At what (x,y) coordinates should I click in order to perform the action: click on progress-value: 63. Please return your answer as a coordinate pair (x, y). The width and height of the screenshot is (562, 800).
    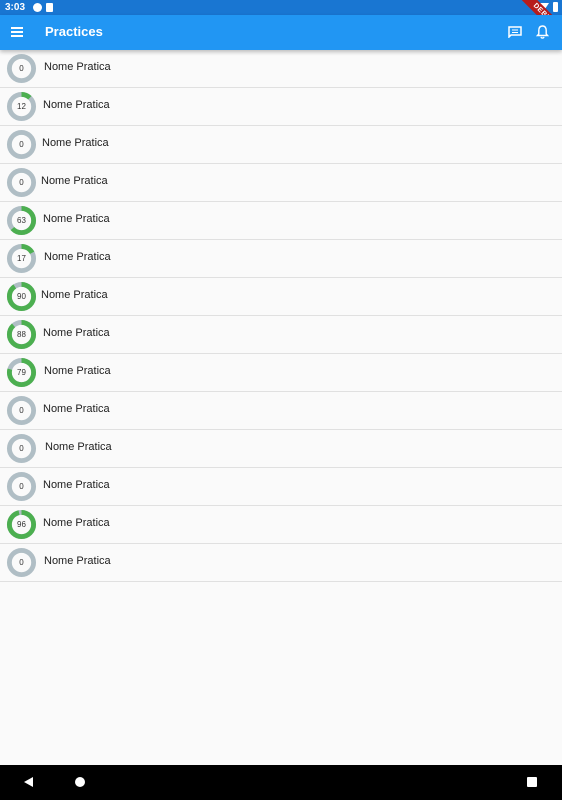
    Looking at the image, I should click on (21, 220).